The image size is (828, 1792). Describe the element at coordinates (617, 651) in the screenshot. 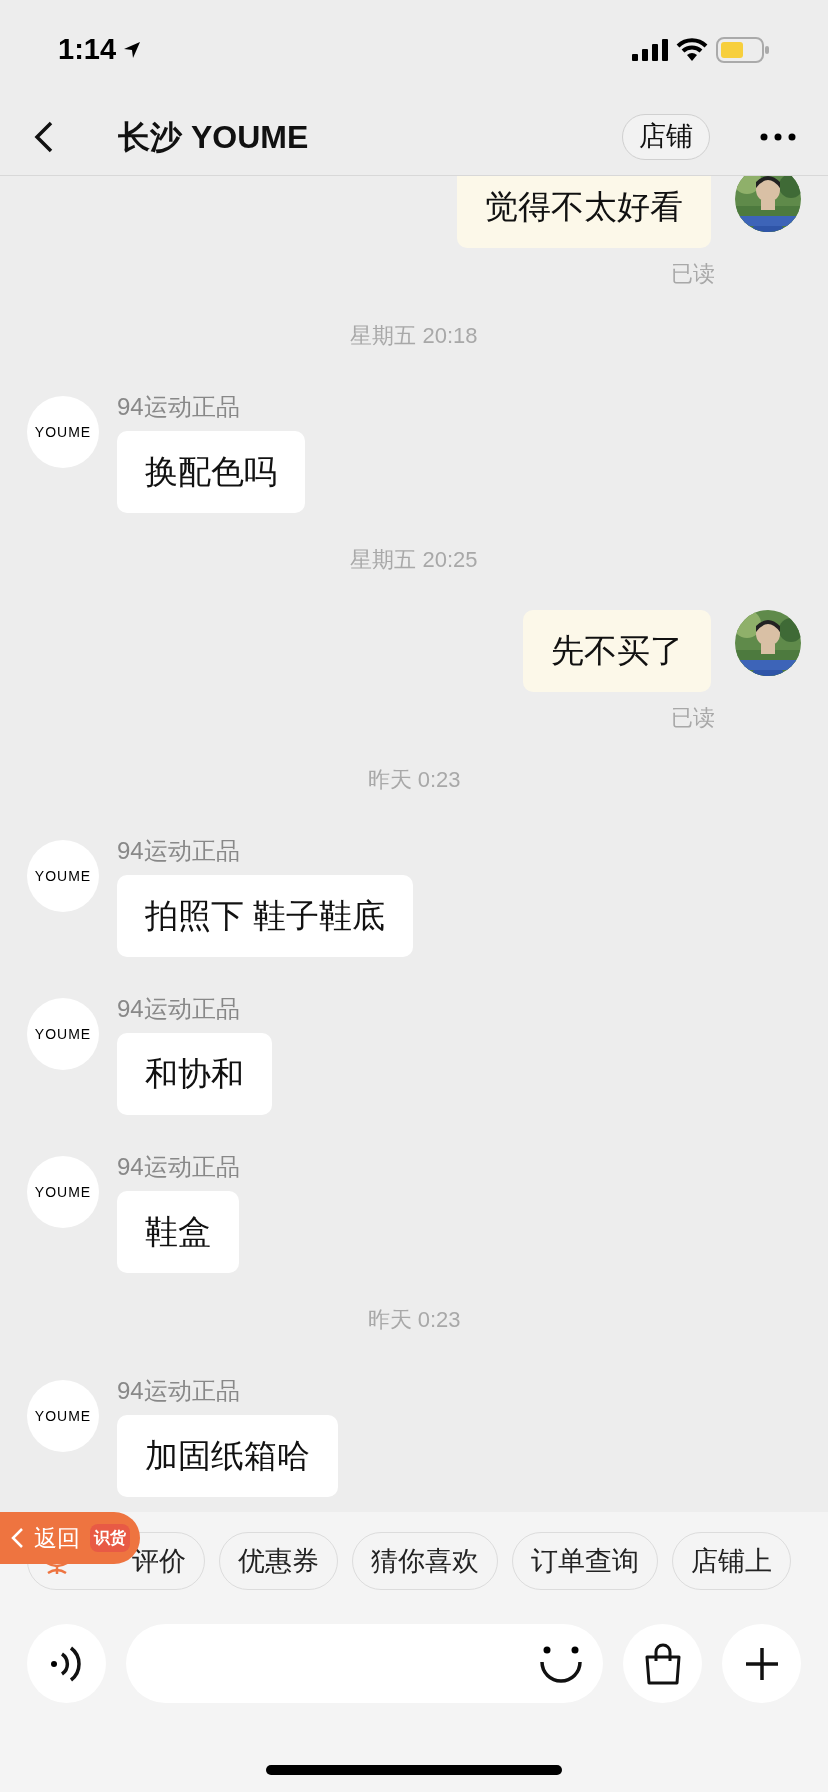

I see `message-bubble: 先不买了` at that location.